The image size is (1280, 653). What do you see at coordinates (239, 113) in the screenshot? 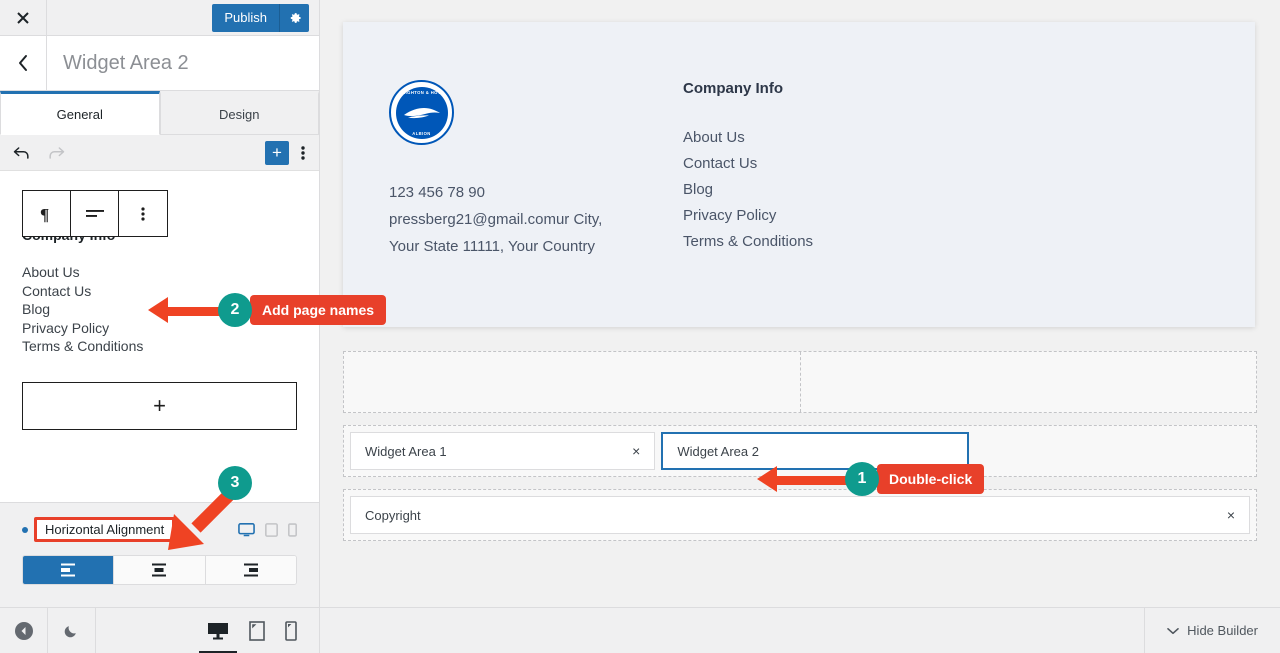
I see `tab-design: Design` at bounding box center [239, 113].